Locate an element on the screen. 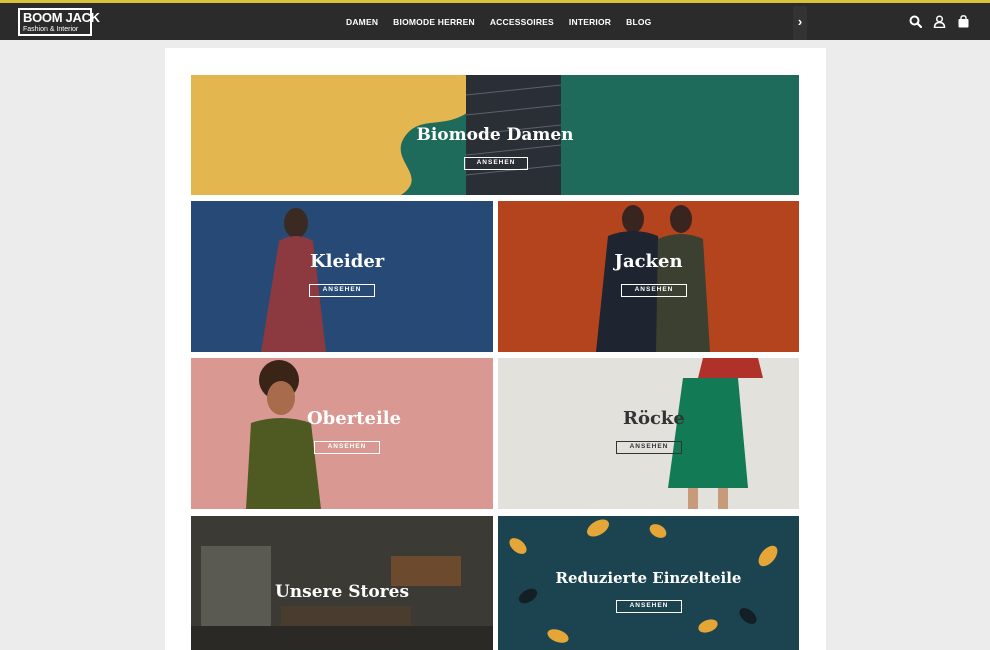  nav-item-accessoires: ACCESSOIRES is located at coordinates (522, 22).